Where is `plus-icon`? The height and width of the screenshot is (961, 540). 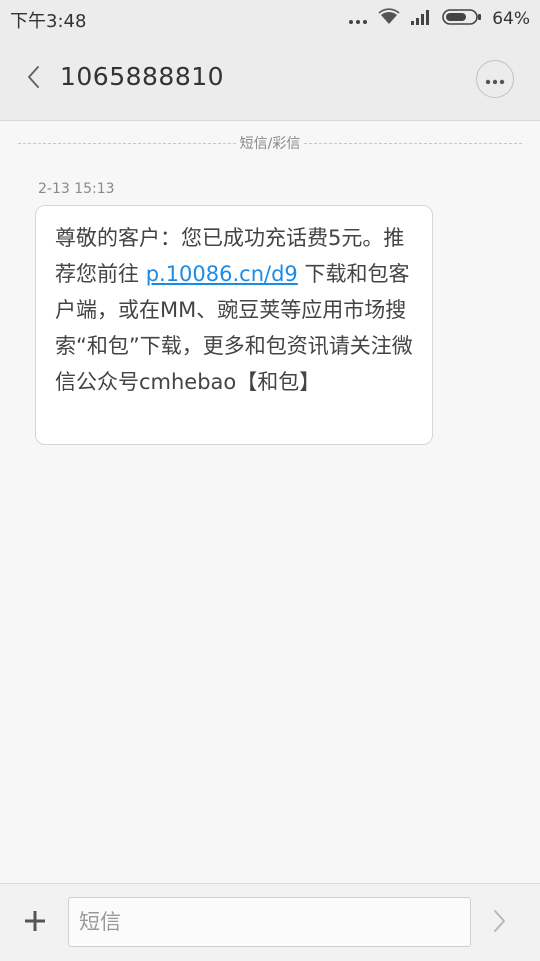 plus-icon is located at coordinates (35, 923).